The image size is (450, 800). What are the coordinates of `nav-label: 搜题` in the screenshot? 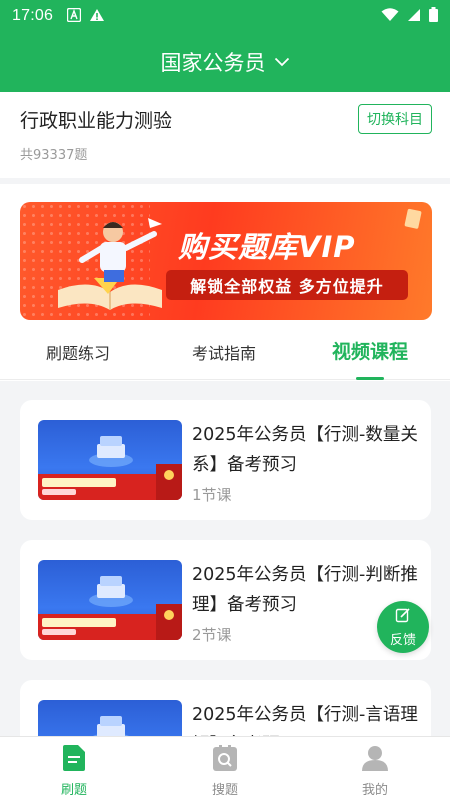 It's located at (224, 790).